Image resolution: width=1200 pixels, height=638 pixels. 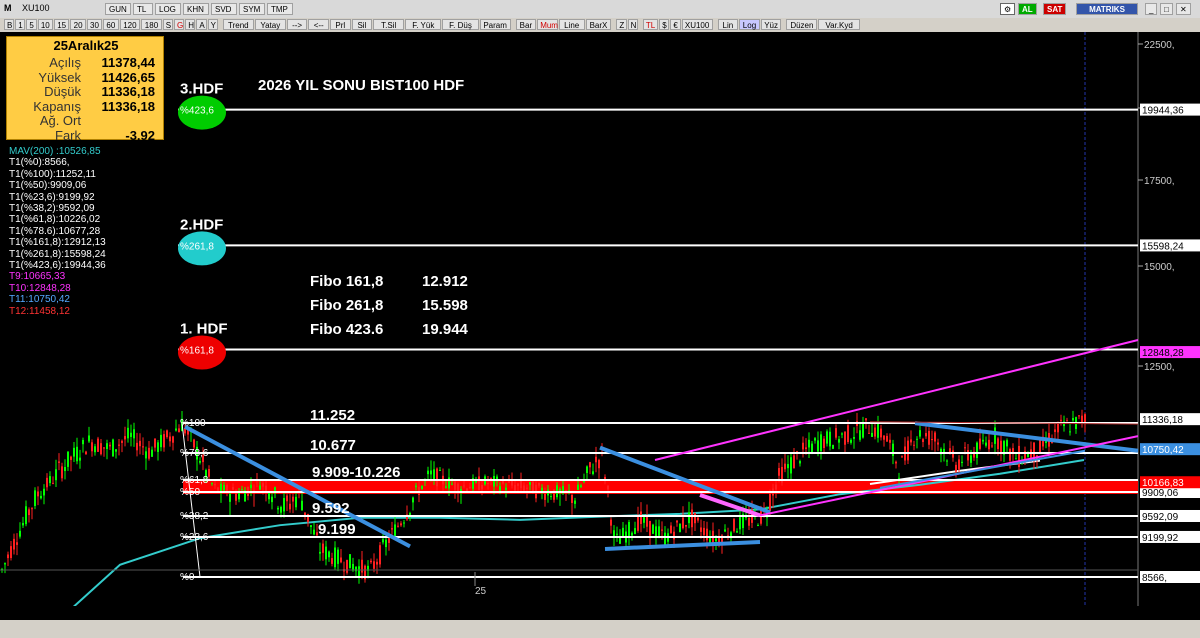 What do you see at coordinates (362, 24) in the screenshot?
I see `toolbar-button: Sil` at bounding box center [362, 24].